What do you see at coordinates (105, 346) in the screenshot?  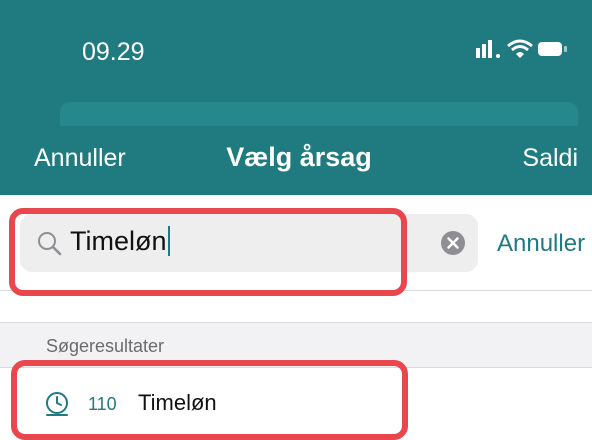 I see `section-header: Søgeresultater` at bounding box center [105, 346].